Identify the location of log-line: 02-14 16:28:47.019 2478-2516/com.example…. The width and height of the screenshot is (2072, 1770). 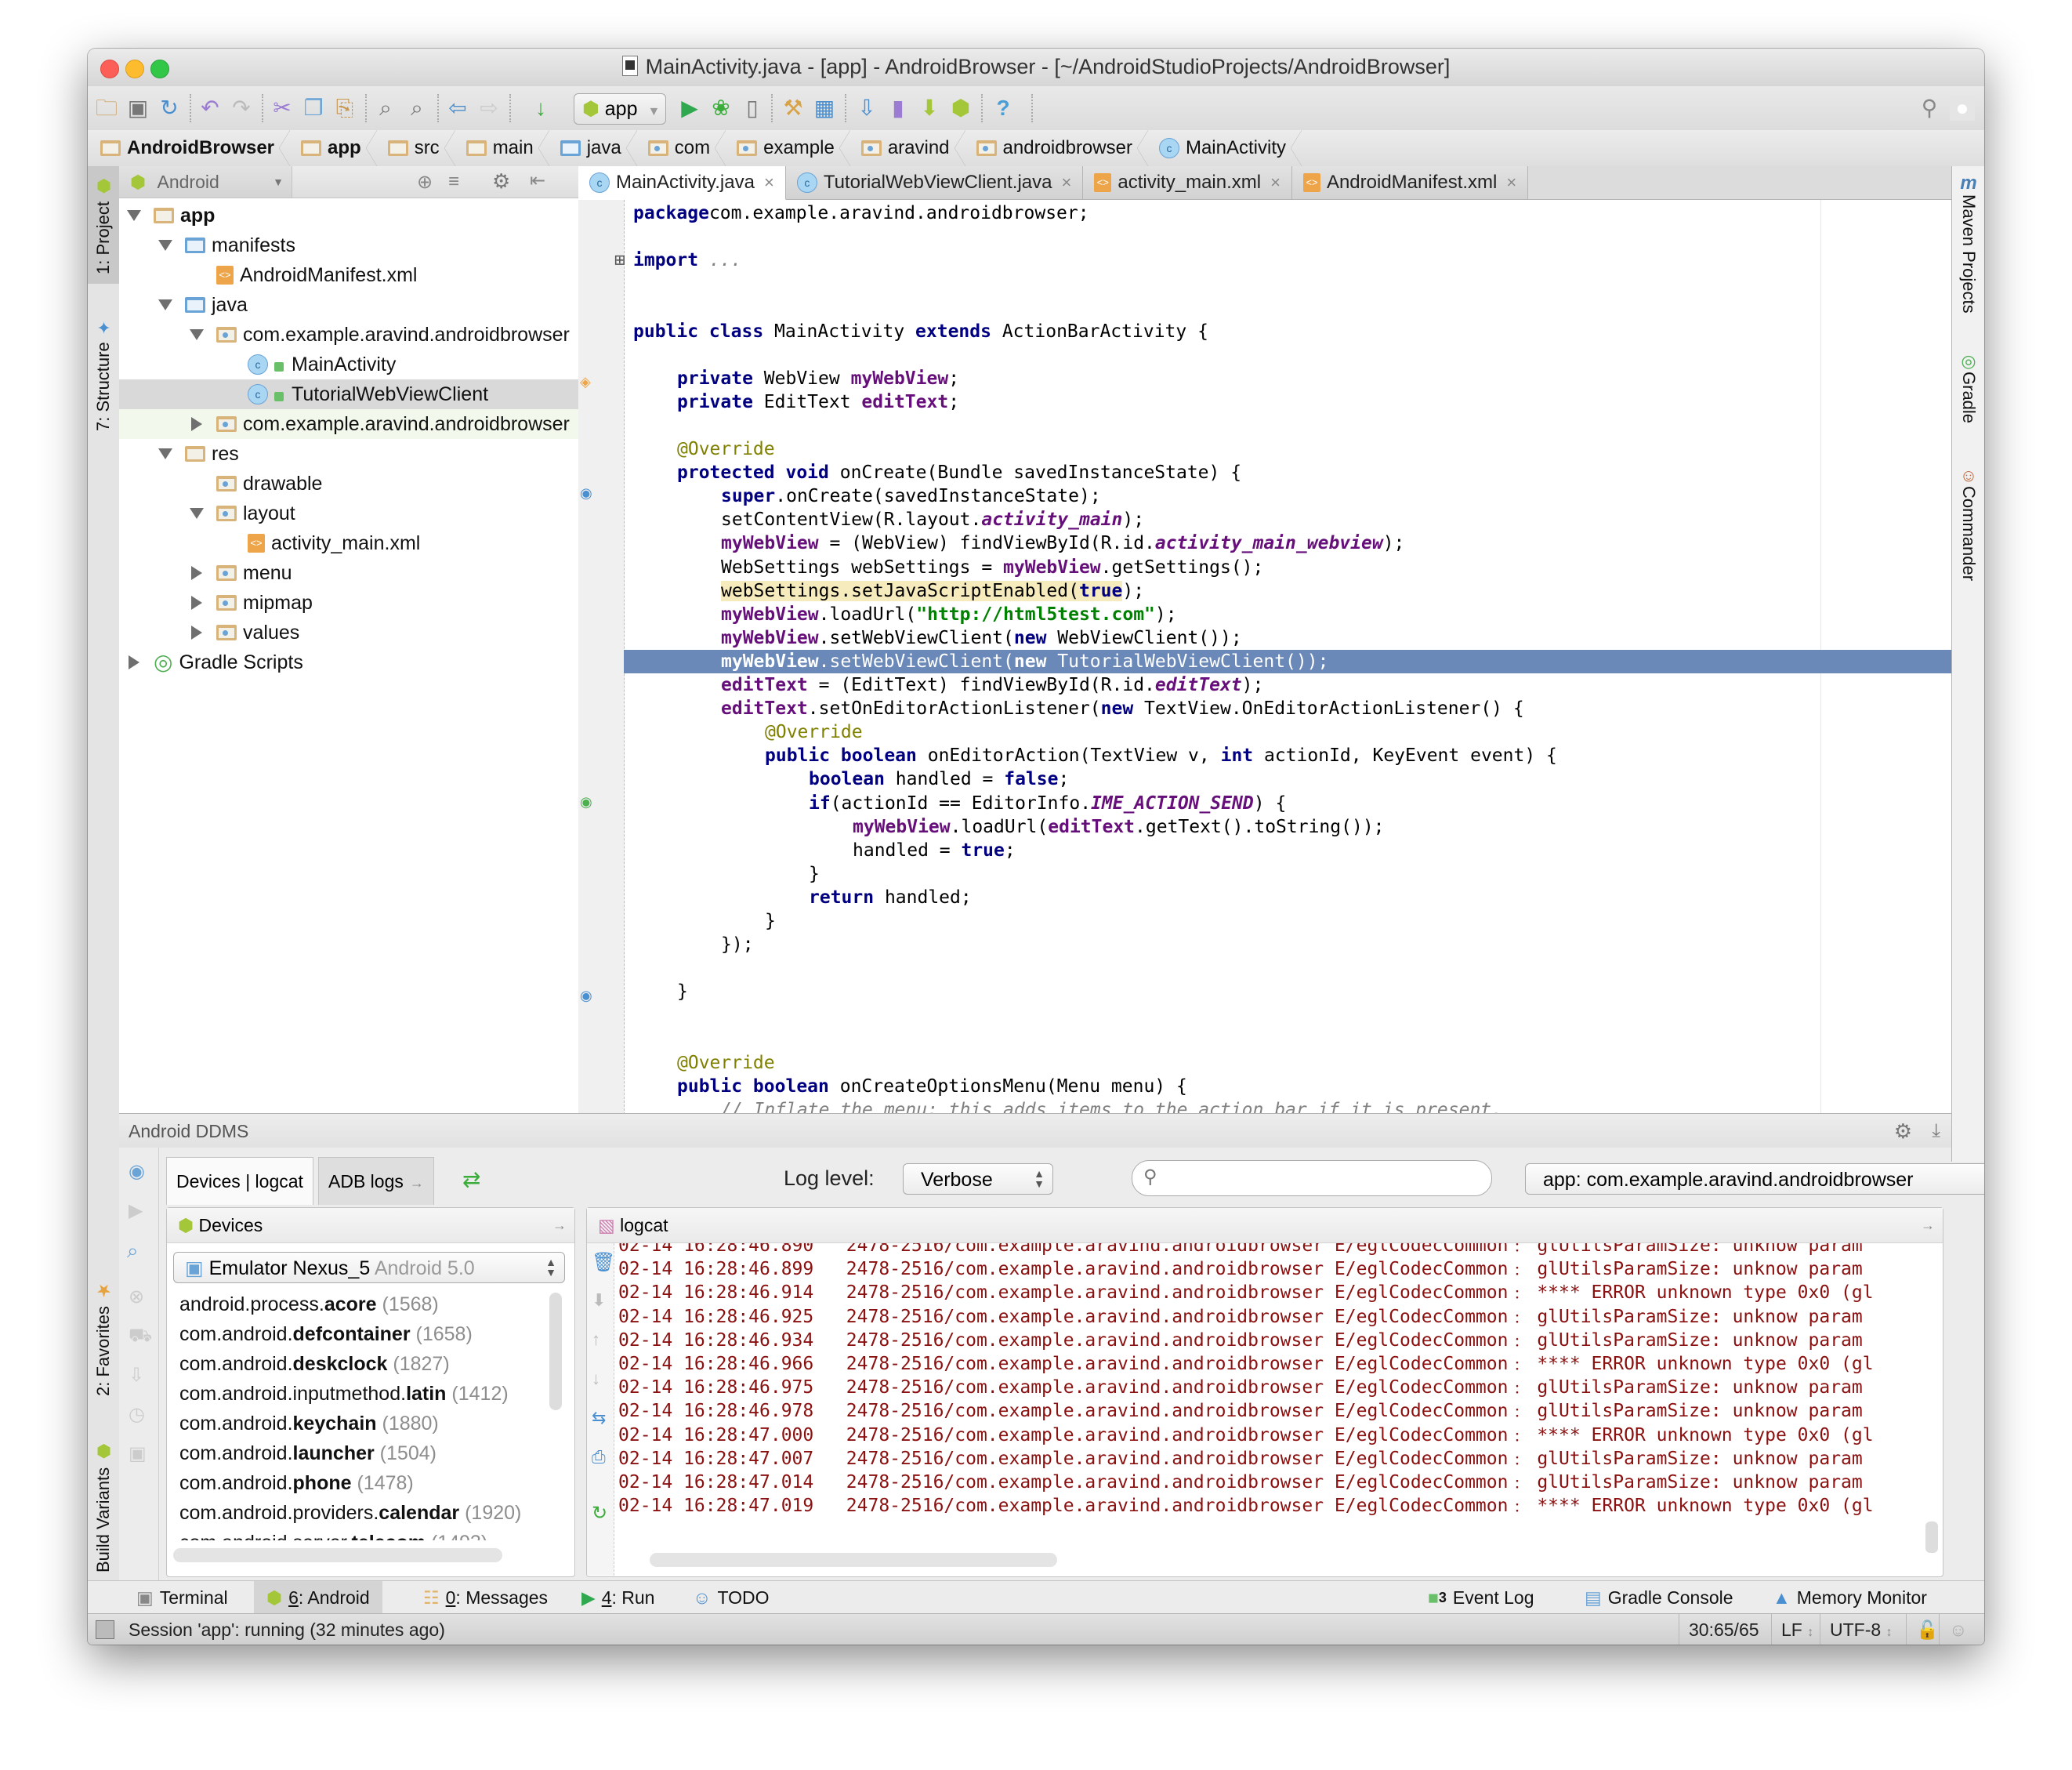
(1246, 1506).